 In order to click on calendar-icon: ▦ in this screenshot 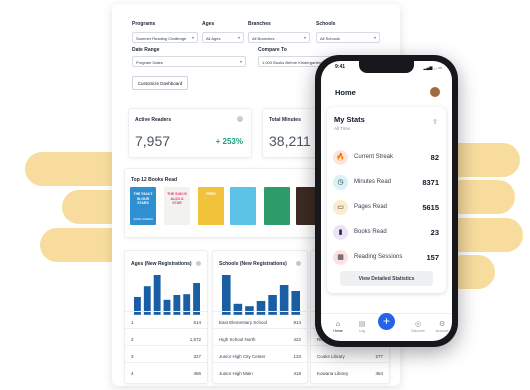, I will do `click(340, 257)`.